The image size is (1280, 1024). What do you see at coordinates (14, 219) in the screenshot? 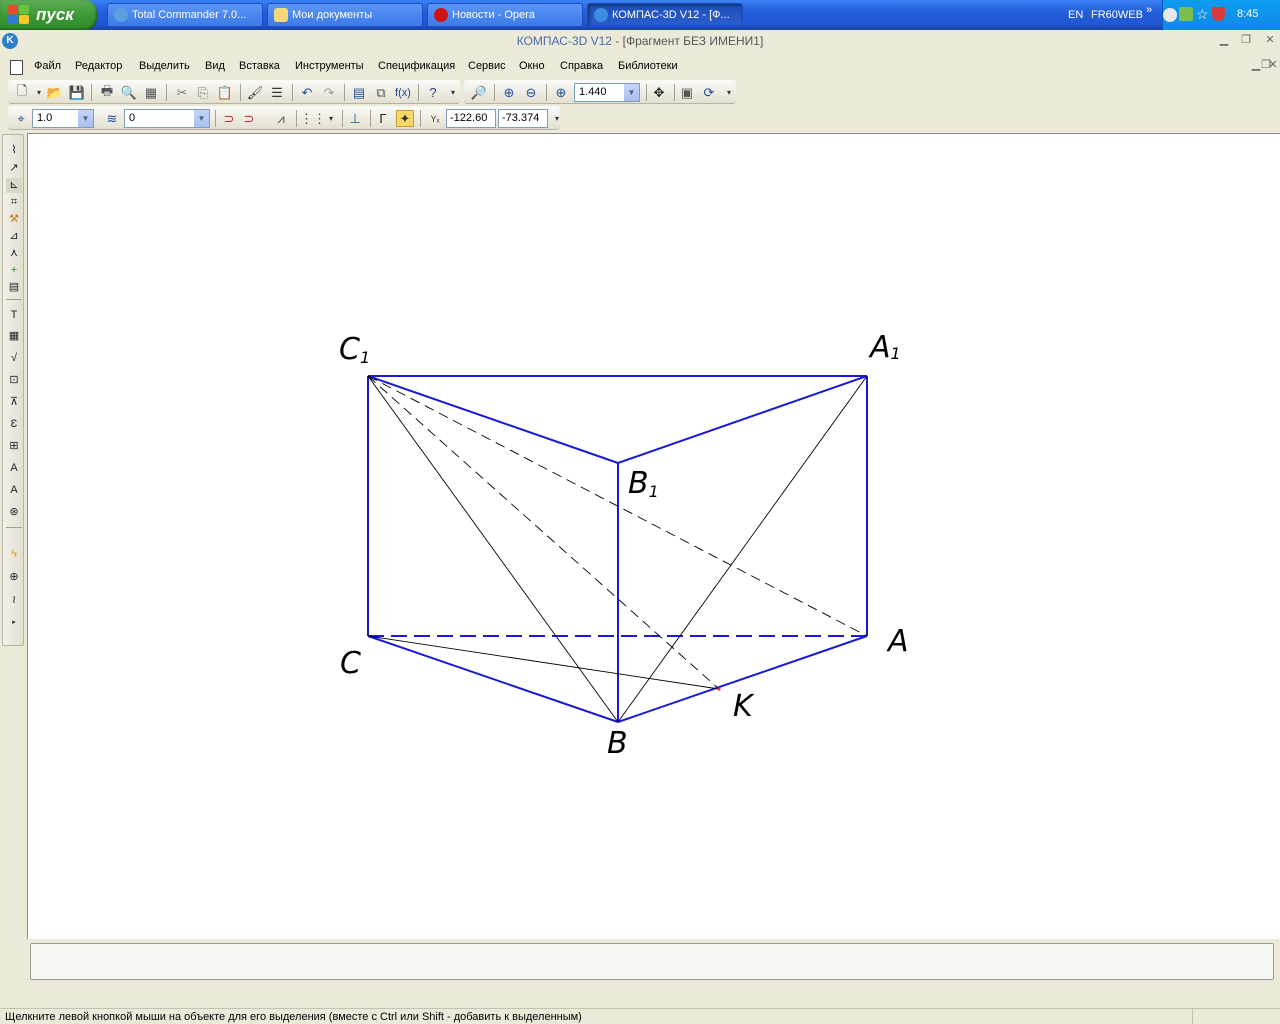
I see `parametrization-icon: ⚒` at bounding box center [14, 219].